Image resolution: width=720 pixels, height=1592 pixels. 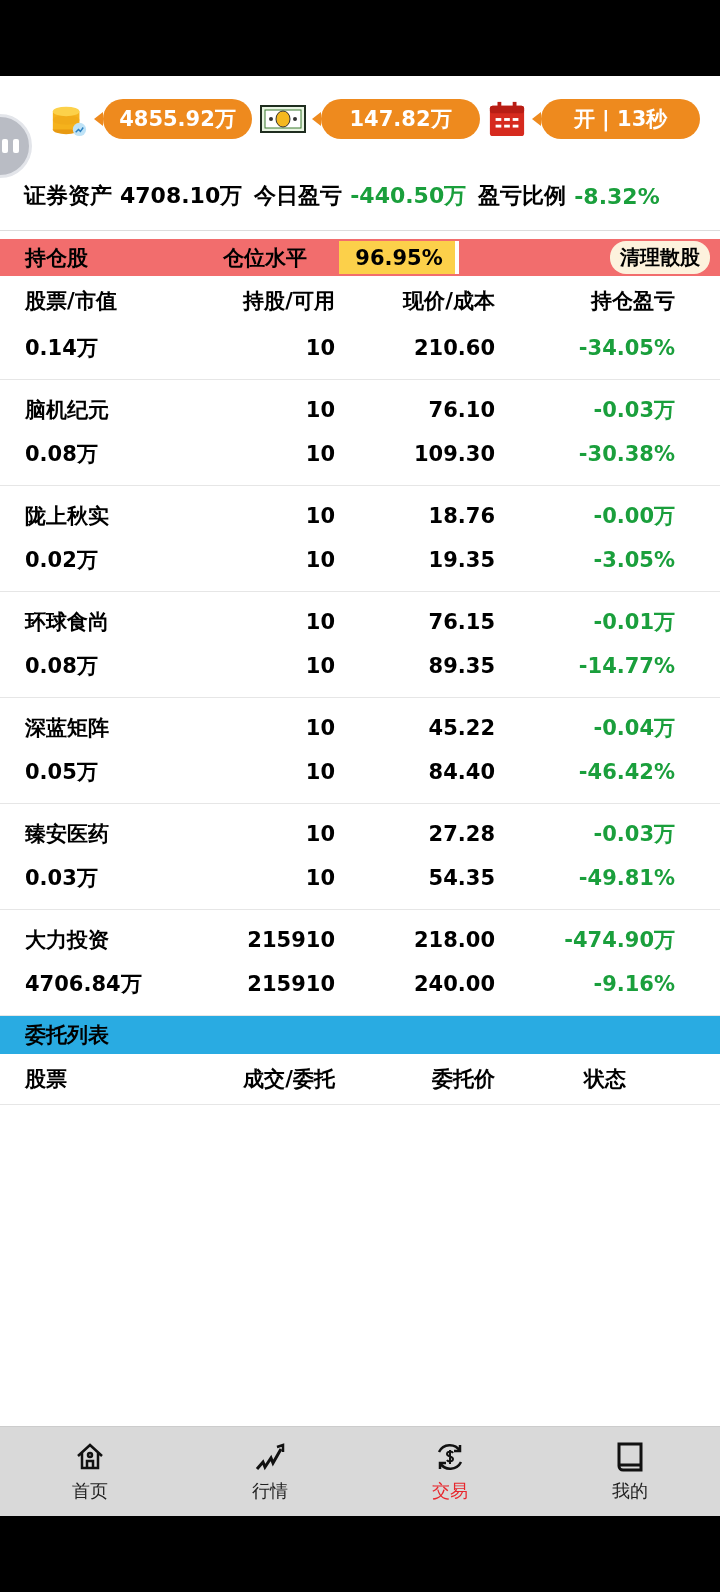 What do you see at coordinates (62, 878) in the screenshot?
I see `table-cell-text: 0.03万` at bounding box center [62, 878].